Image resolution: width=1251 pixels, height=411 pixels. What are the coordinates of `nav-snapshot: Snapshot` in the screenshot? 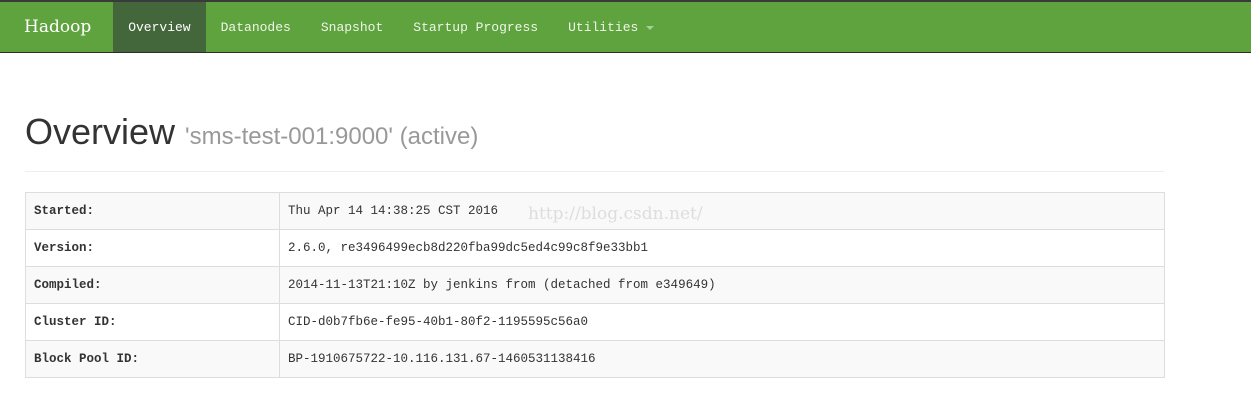 It's located at (352, 27).